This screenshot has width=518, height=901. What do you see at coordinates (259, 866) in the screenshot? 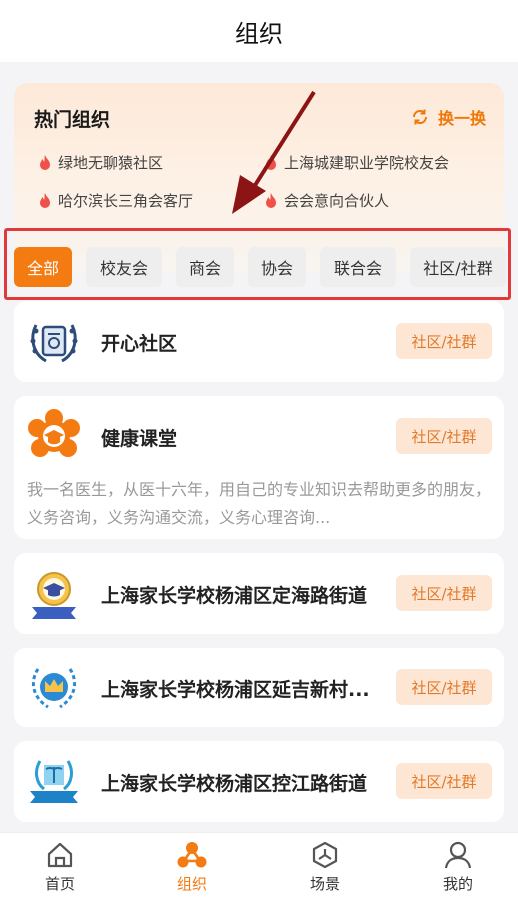
I see `bottom-tab-bar: 首页 组织 场景 我的` at bounding box center [259, 866].